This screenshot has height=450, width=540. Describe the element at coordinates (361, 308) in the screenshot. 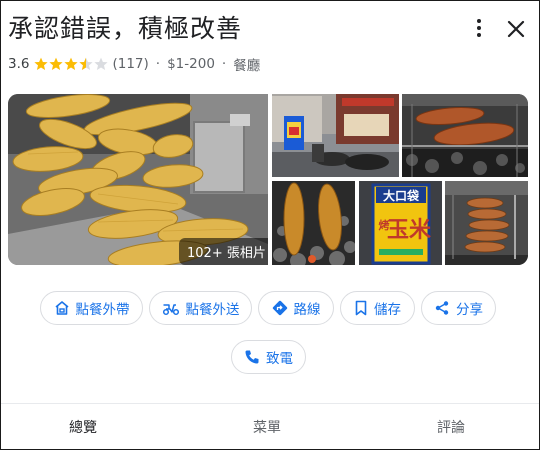

I see `bookmark-icon` at that location.